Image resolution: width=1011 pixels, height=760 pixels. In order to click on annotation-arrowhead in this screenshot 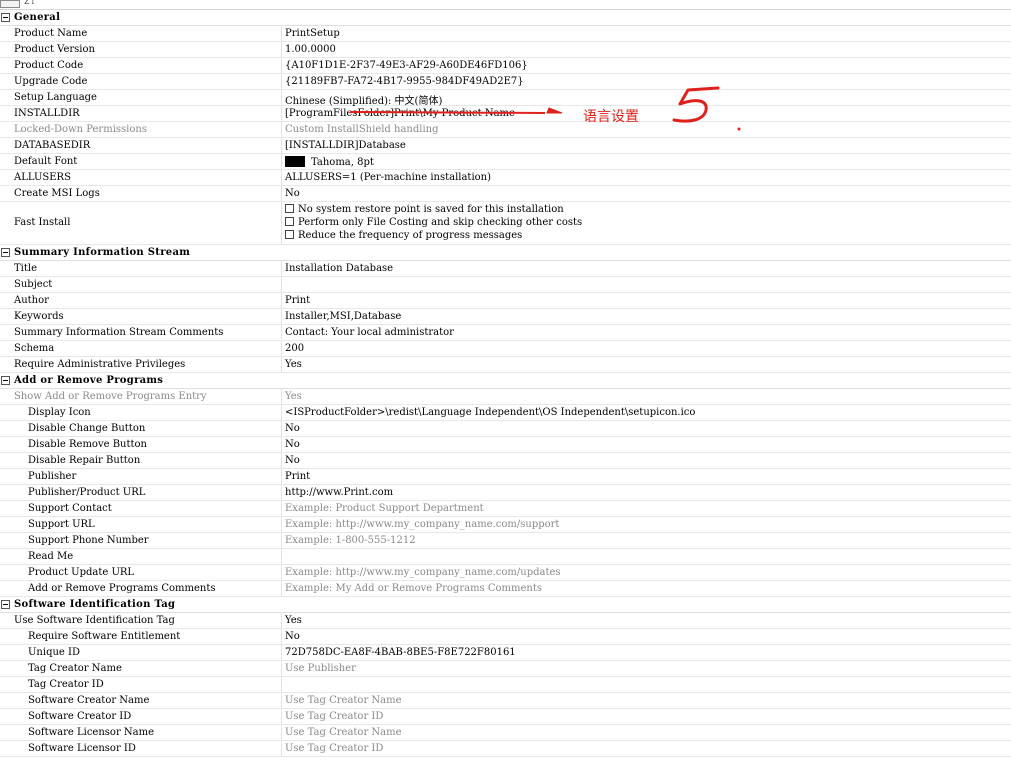, I will do `click(554, 110)`.